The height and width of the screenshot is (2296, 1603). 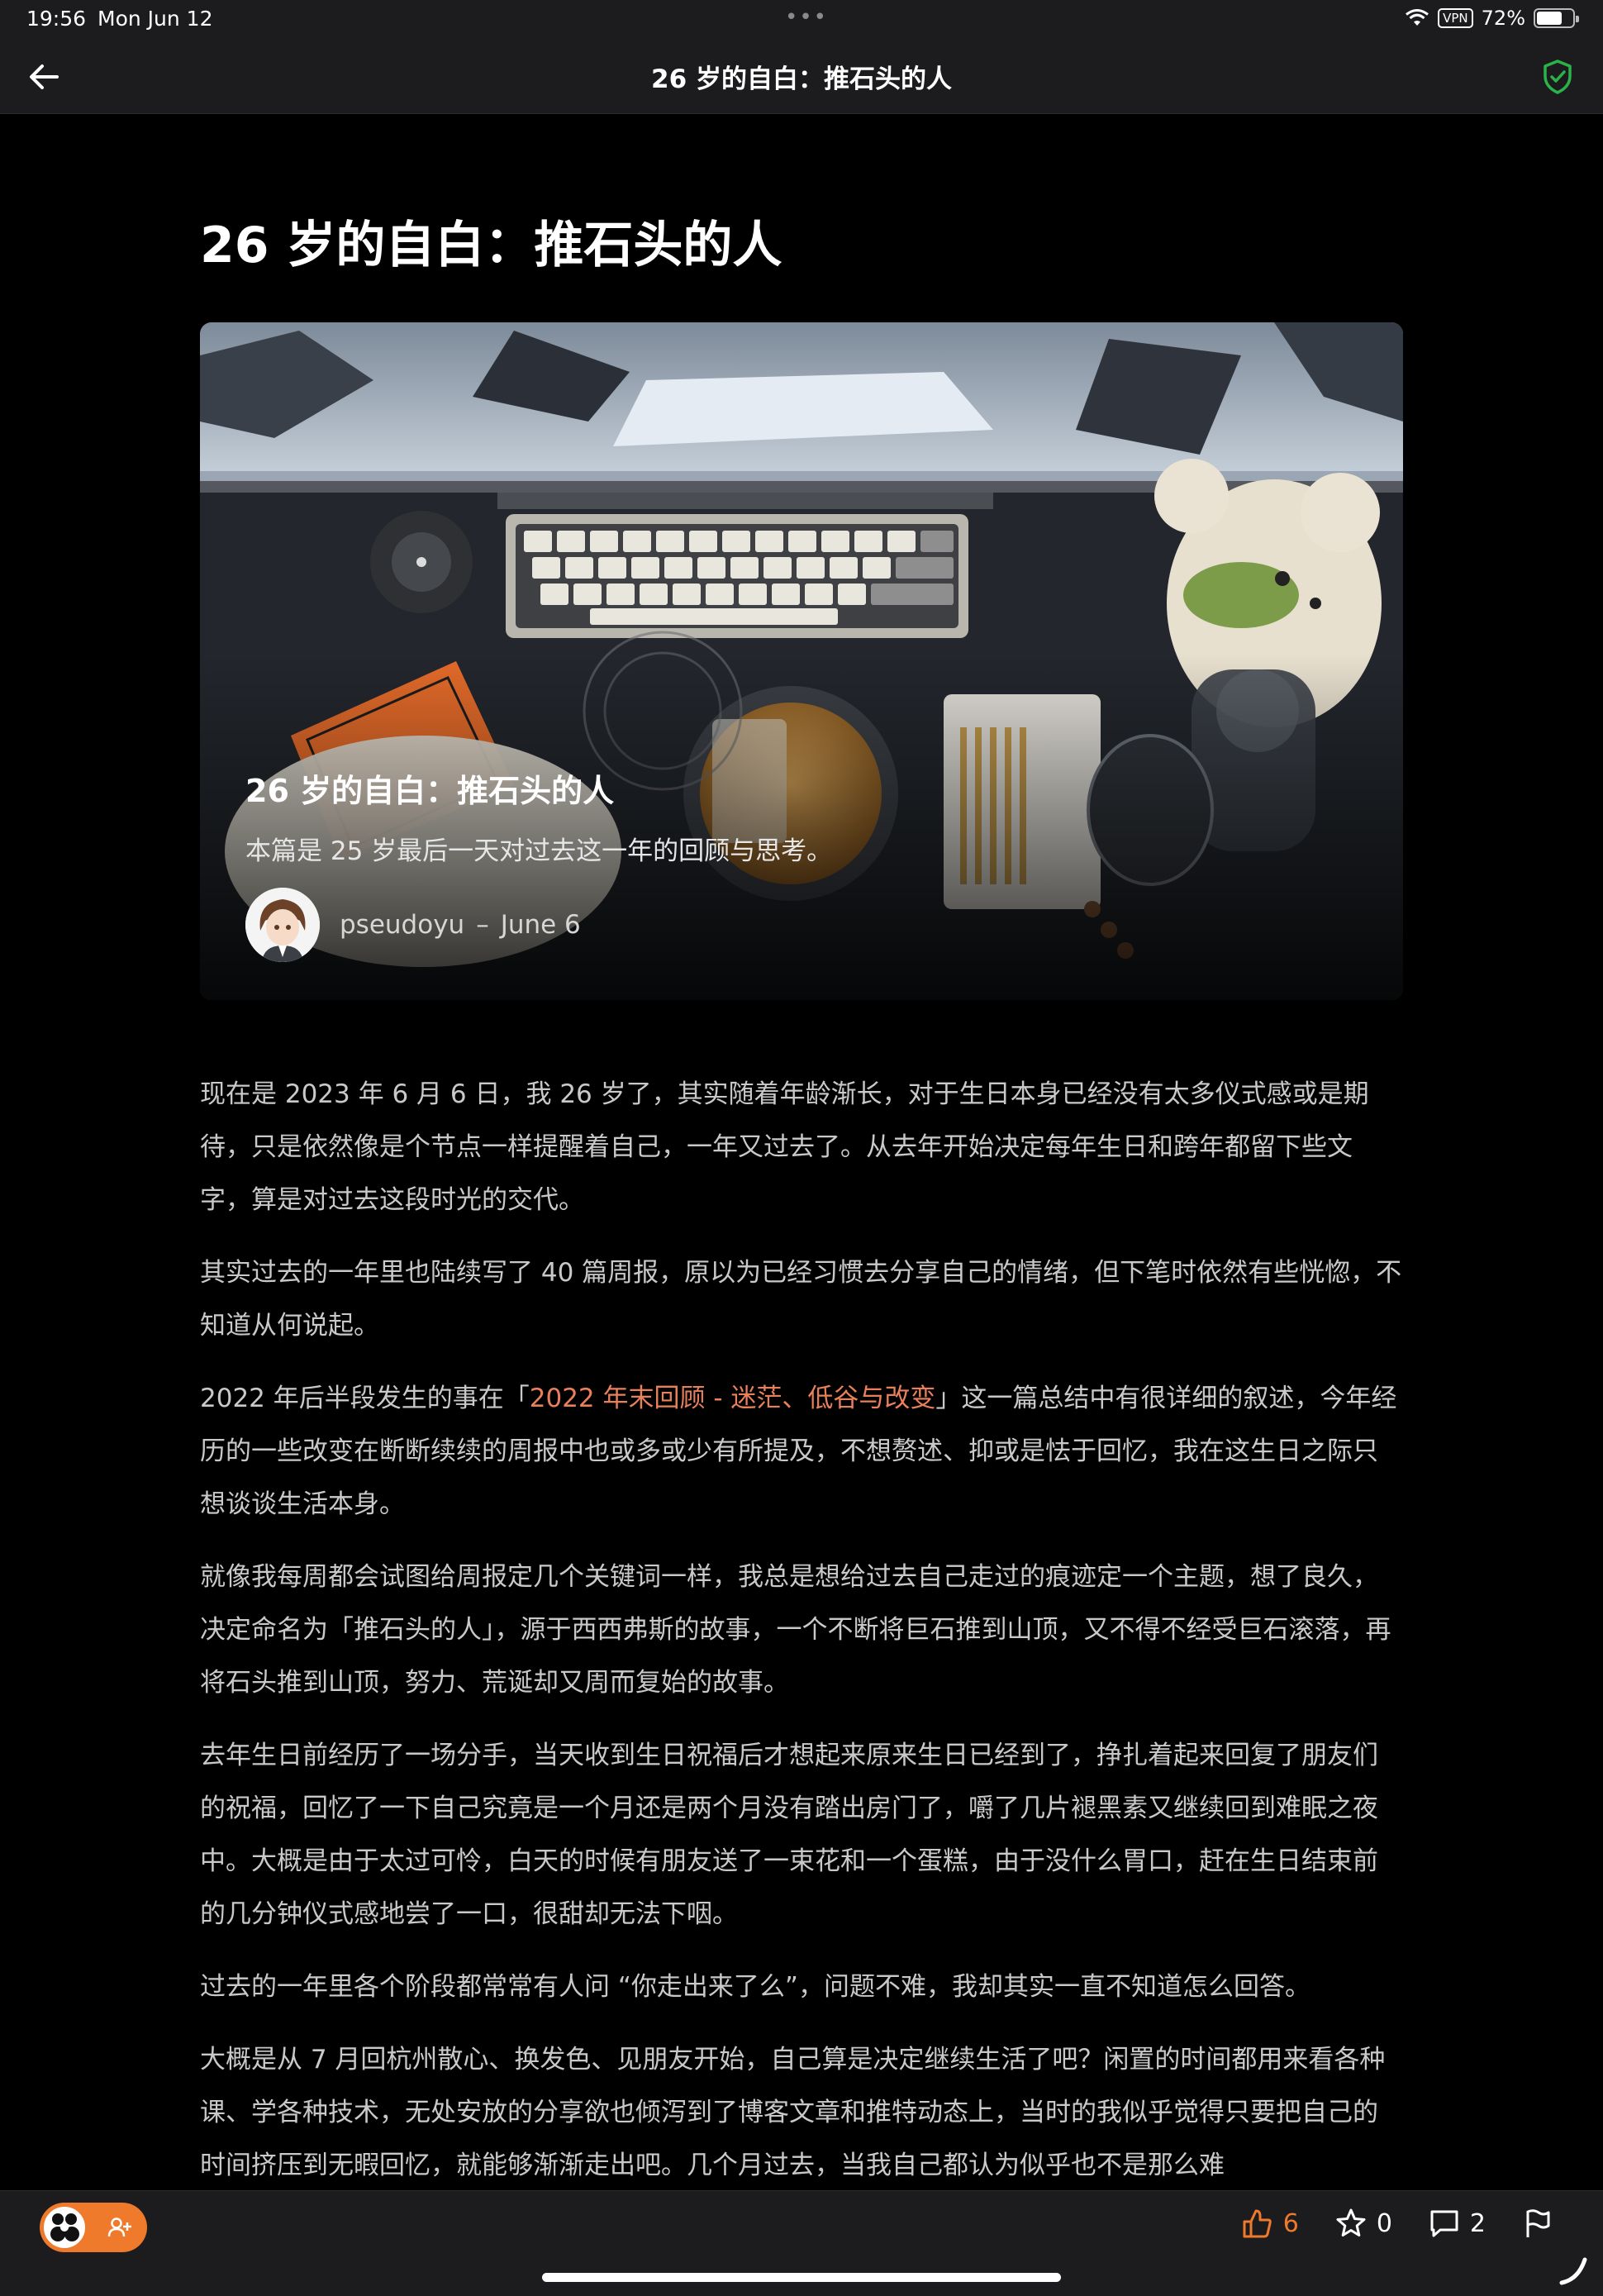 What do you see at coordinates (540, 925) in the screenshot?
I see `publish-date: June 6` at bounding box center [540, 925].